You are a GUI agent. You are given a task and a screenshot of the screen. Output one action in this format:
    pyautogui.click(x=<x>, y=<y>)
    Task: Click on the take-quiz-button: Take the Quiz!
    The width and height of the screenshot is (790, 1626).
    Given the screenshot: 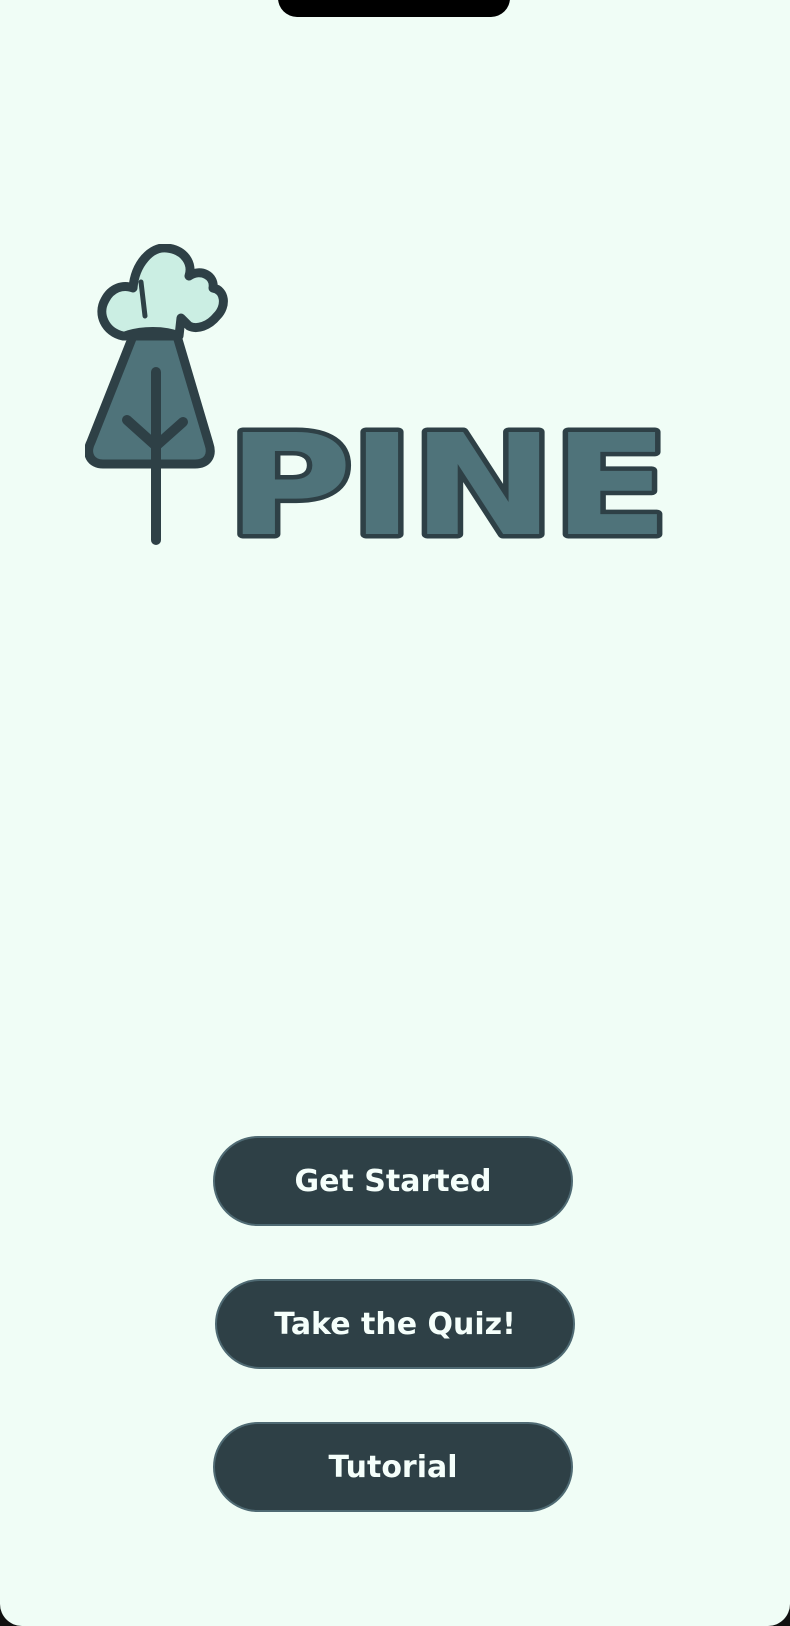 What is the action you would take?
    pyautogui.click(x=395, y=1324)
    